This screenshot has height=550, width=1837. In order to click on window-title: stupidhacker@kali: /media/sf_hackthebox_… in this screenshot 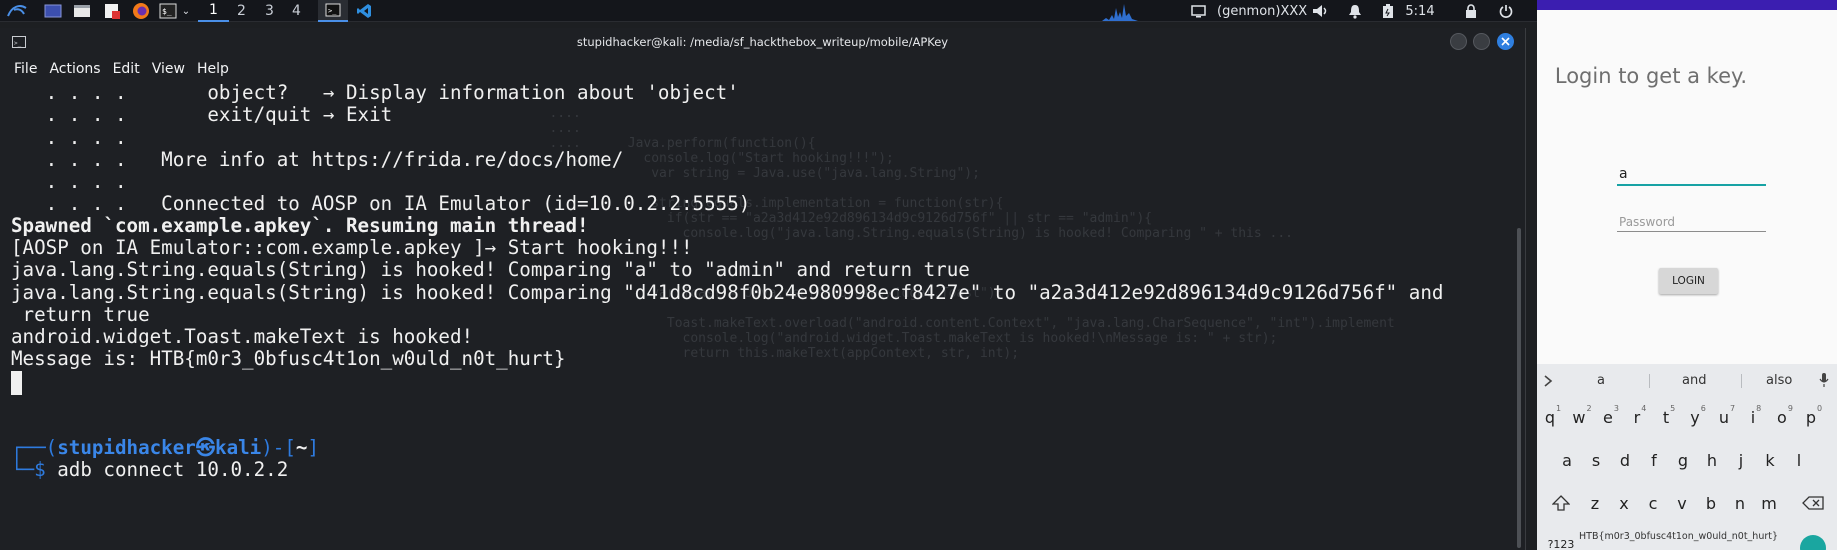, I will do `click(762, 42)`.